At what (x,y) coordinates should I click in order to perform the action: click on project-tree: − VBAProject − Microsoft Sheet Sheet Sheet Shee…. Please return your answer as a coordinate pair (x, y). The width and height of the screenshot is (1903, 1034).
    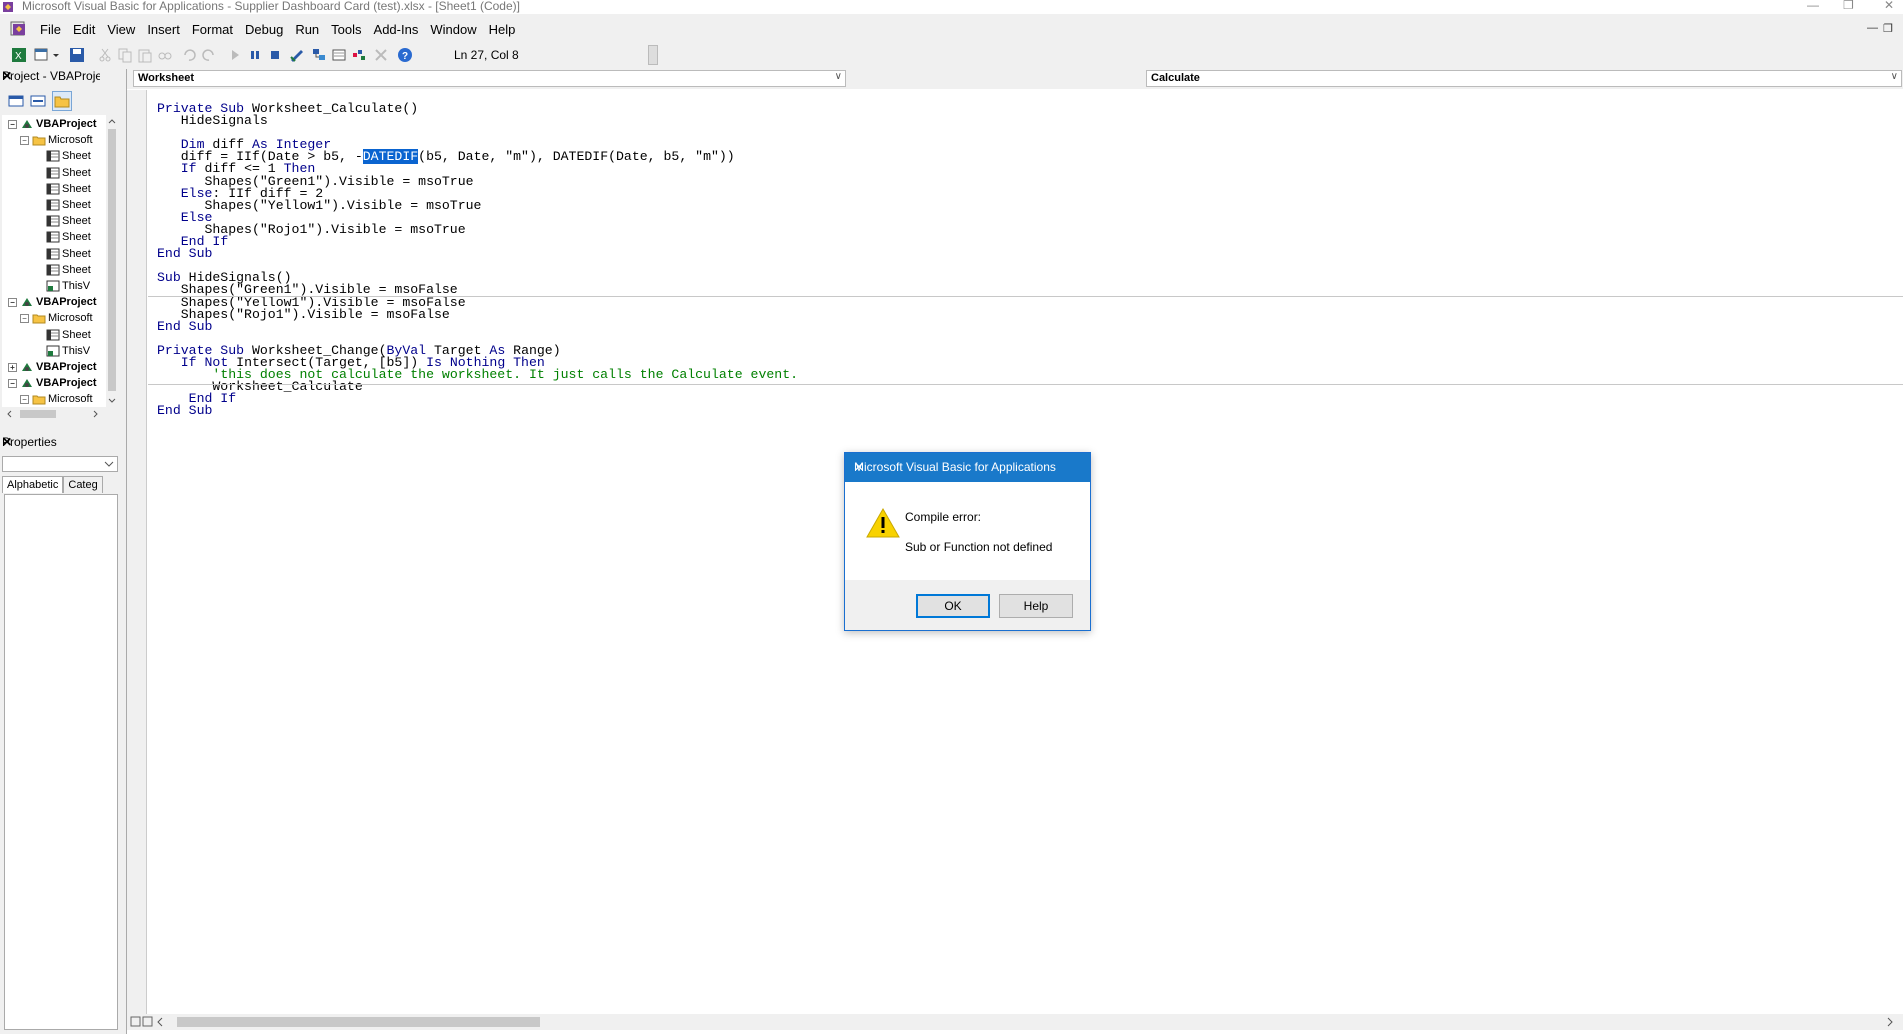
    Looking at the image, I should click on (54, 261).